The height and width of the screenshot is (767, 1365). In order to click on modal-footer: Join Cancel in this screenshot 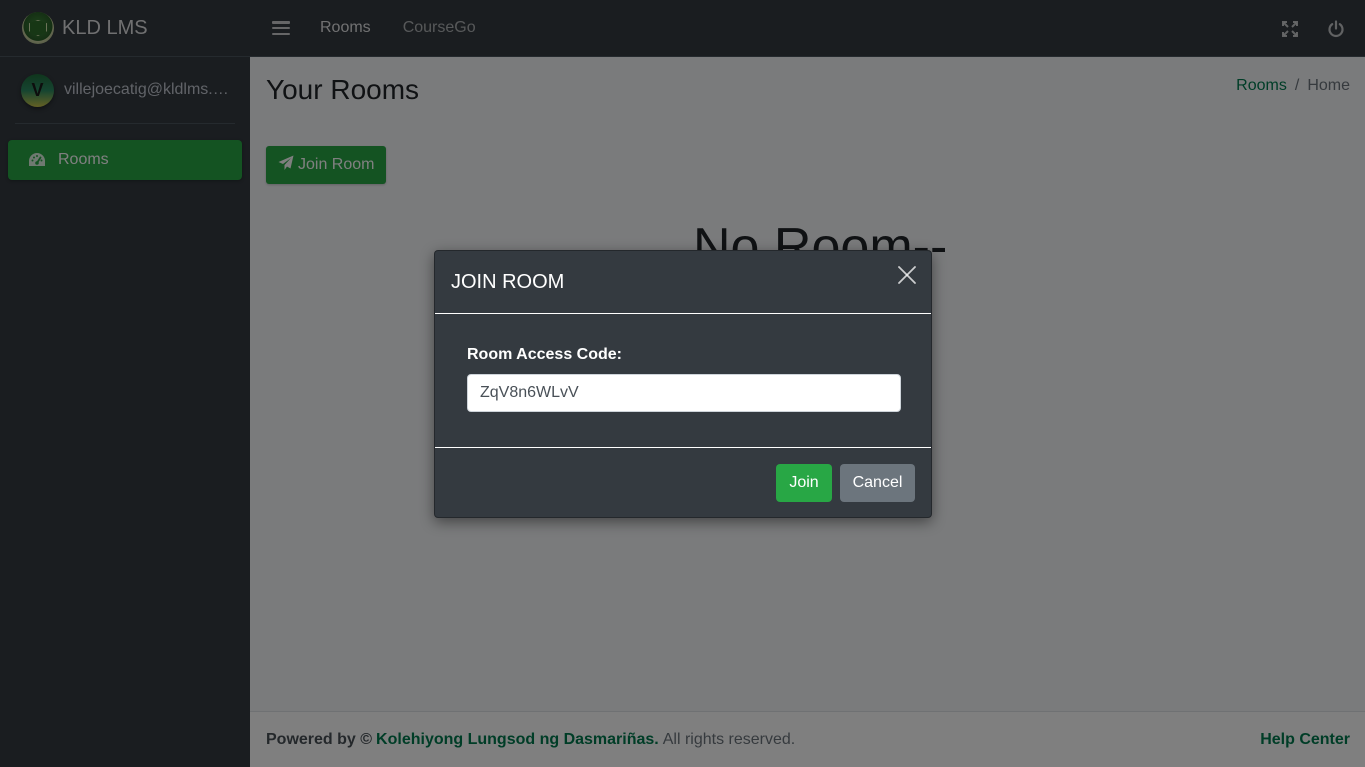, I will do `click(683, 483)`.